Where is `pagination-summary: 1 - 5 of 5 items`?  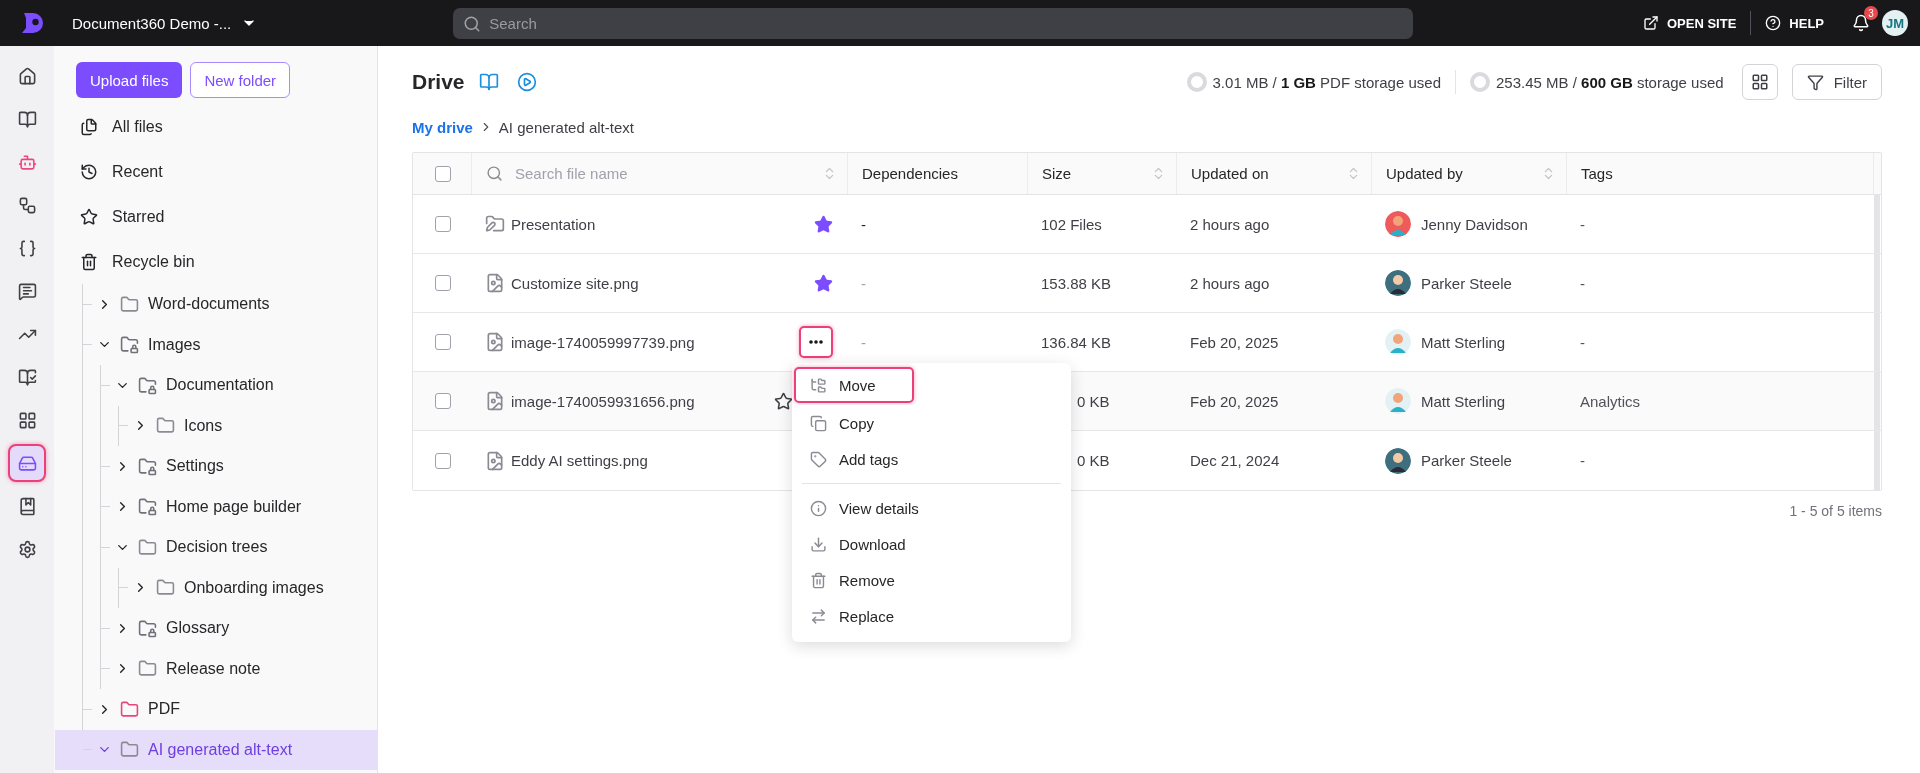
pagination-summary: 1 - 5 of 5 items is located at coordinates (1835, 511).